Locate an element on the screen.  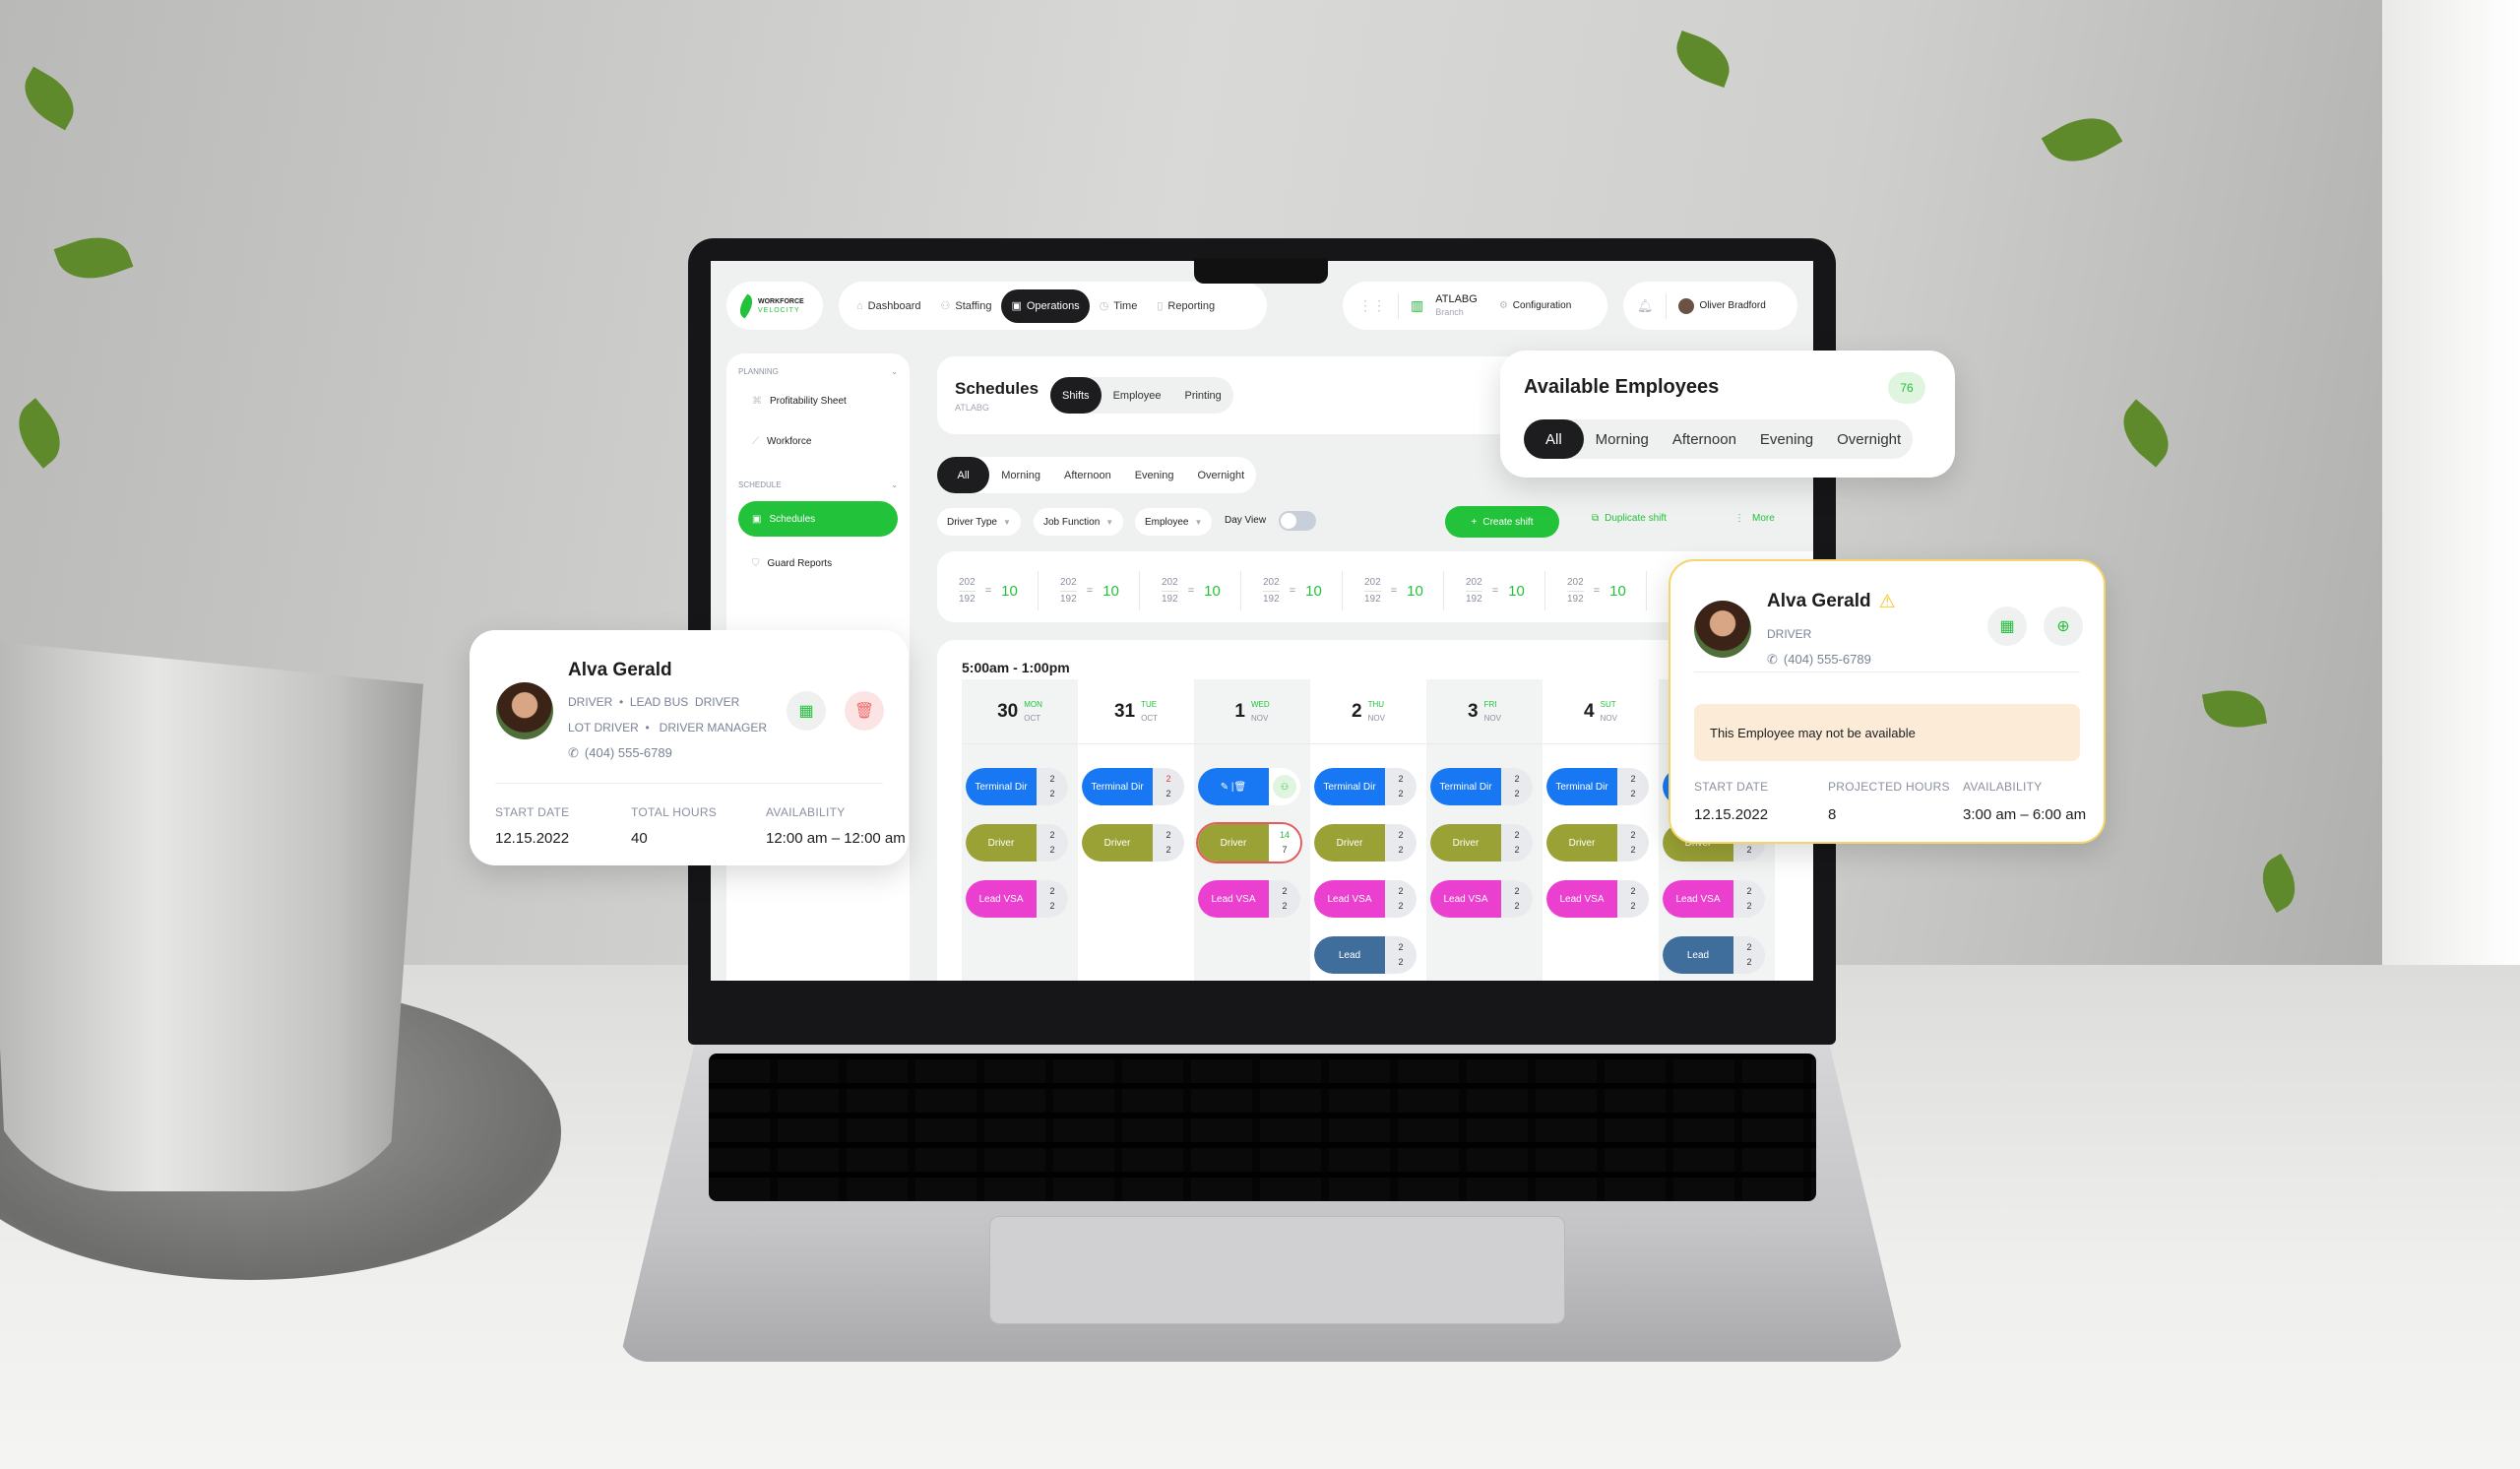
configuration-link: ⚙ Configuration is located at coordinates (1535, 305).